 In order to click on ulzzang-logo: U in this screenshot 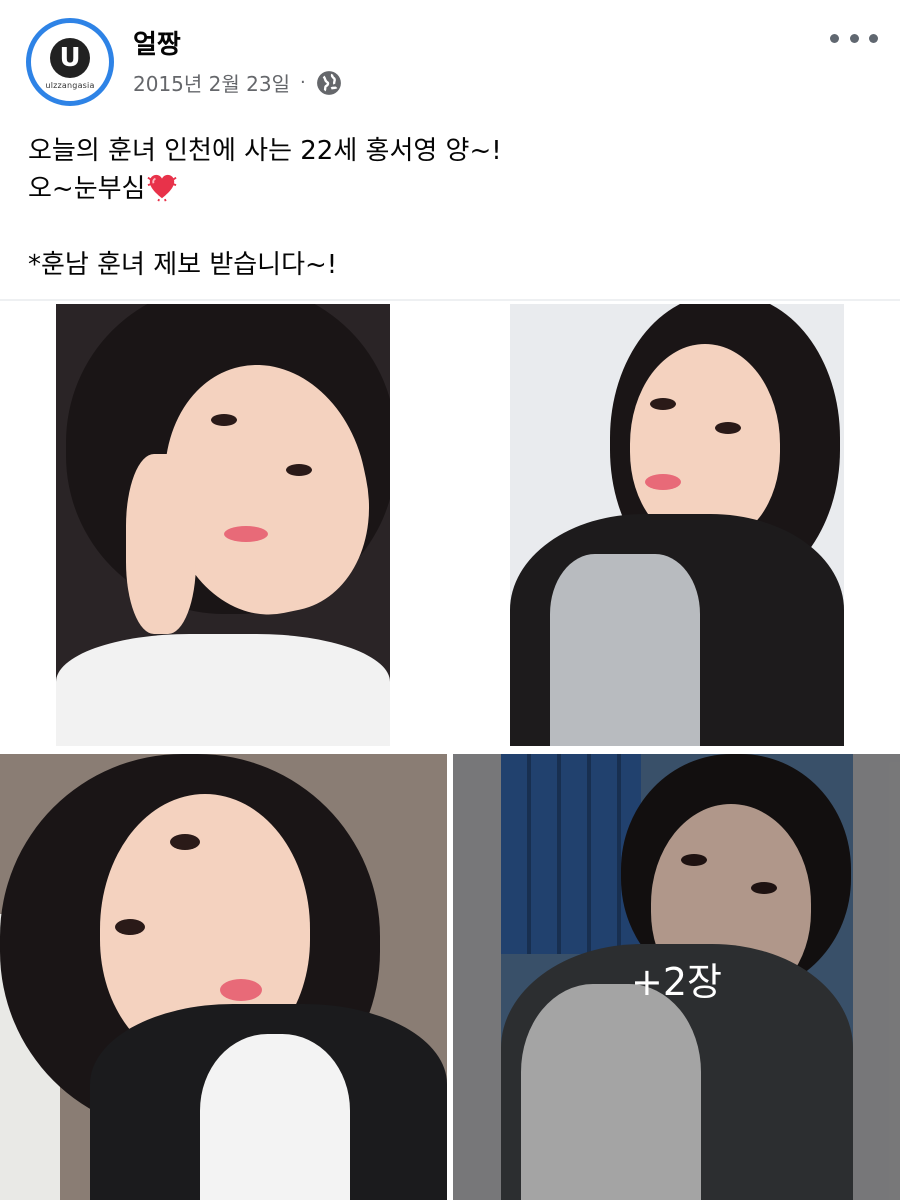, I will do `click(70, 58)`.